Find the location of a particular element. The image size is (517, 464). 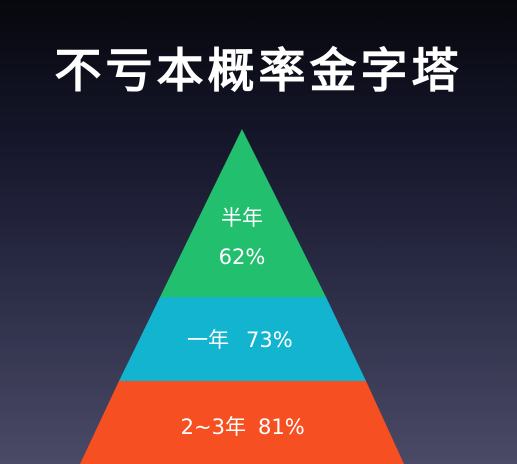

pyramid-tier-middle is located at coordinates (242, 339).